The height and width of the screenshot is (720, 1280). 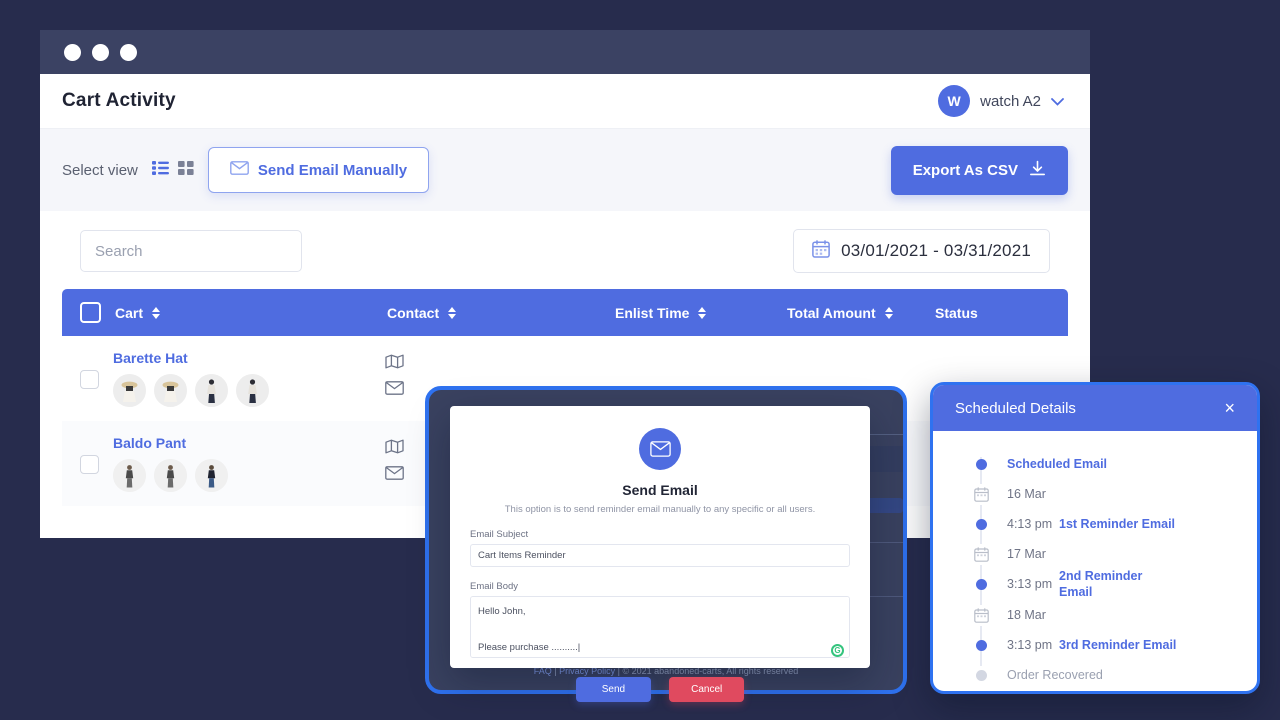 I want to click on user-name: watch A2, so click(x=1010, y=101).